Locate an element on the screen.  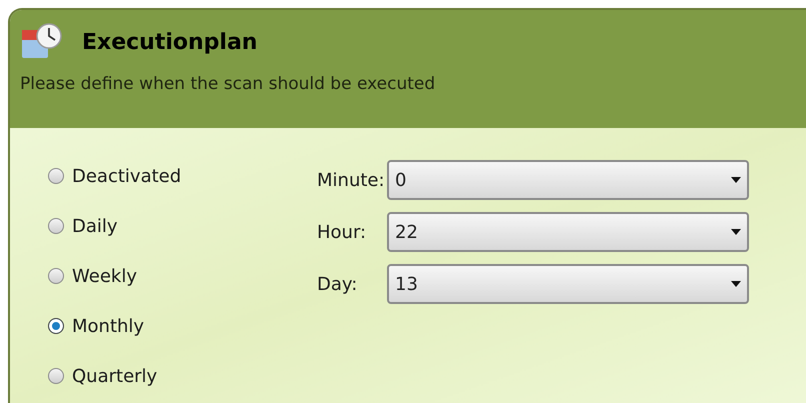
radio-label: Weekly is located at coordinates (104, 276).